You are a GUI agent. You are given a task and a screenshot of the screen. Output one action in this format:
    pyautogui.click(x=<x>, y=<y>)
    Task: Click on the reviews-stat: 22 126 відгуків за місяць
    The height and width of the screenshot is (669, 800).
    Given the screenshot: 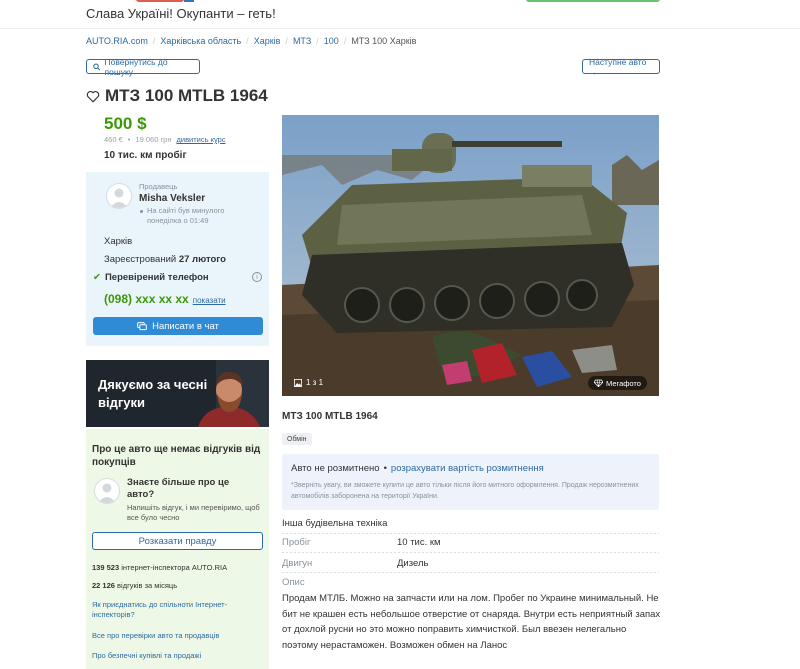 What is the action you would take?
    pyautogui.click(x=134, y=585)
    